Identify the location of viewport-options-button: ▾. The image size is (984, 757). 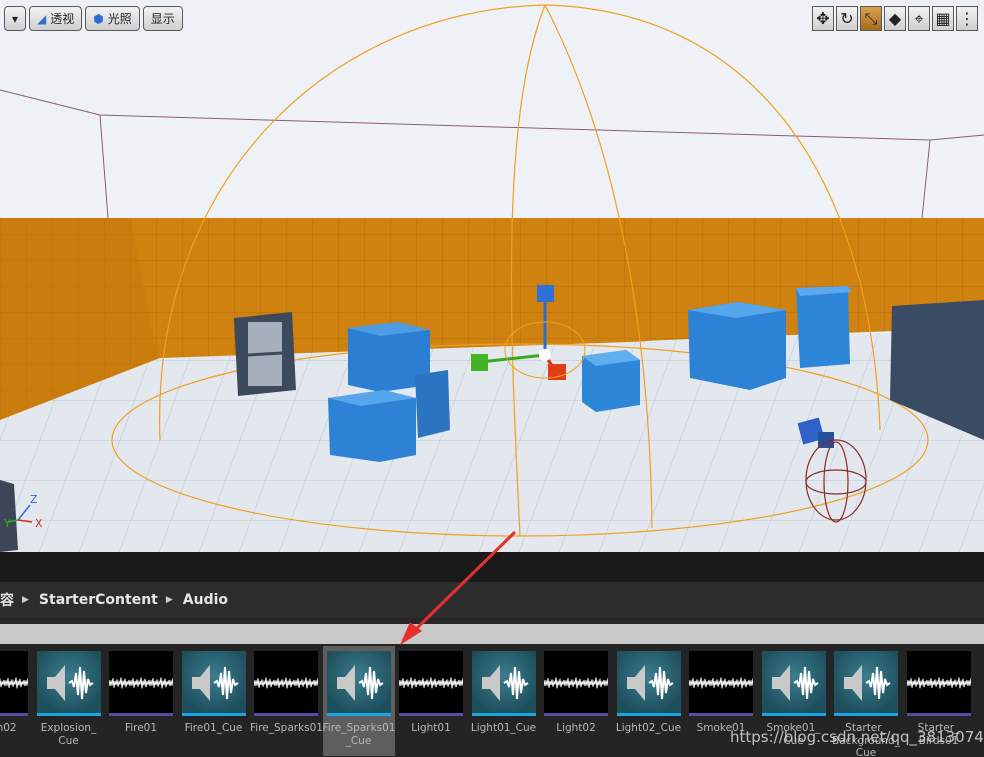
(15, 18).